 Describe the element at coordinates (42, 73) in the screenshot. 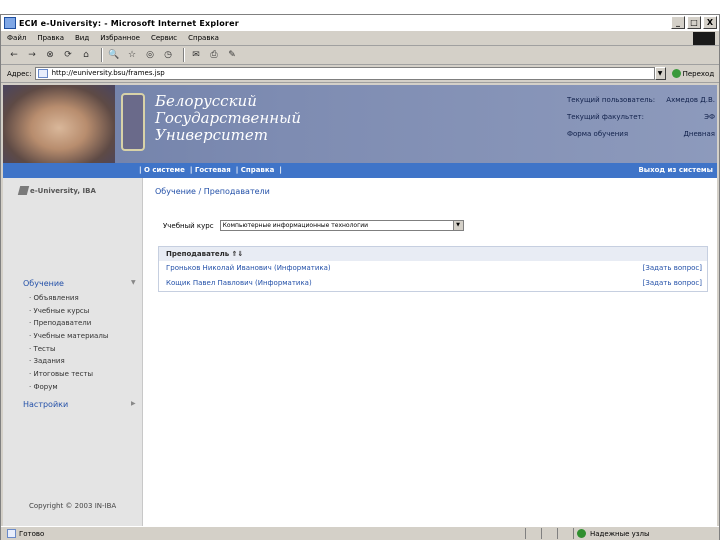

I see `page-icon` at that location.